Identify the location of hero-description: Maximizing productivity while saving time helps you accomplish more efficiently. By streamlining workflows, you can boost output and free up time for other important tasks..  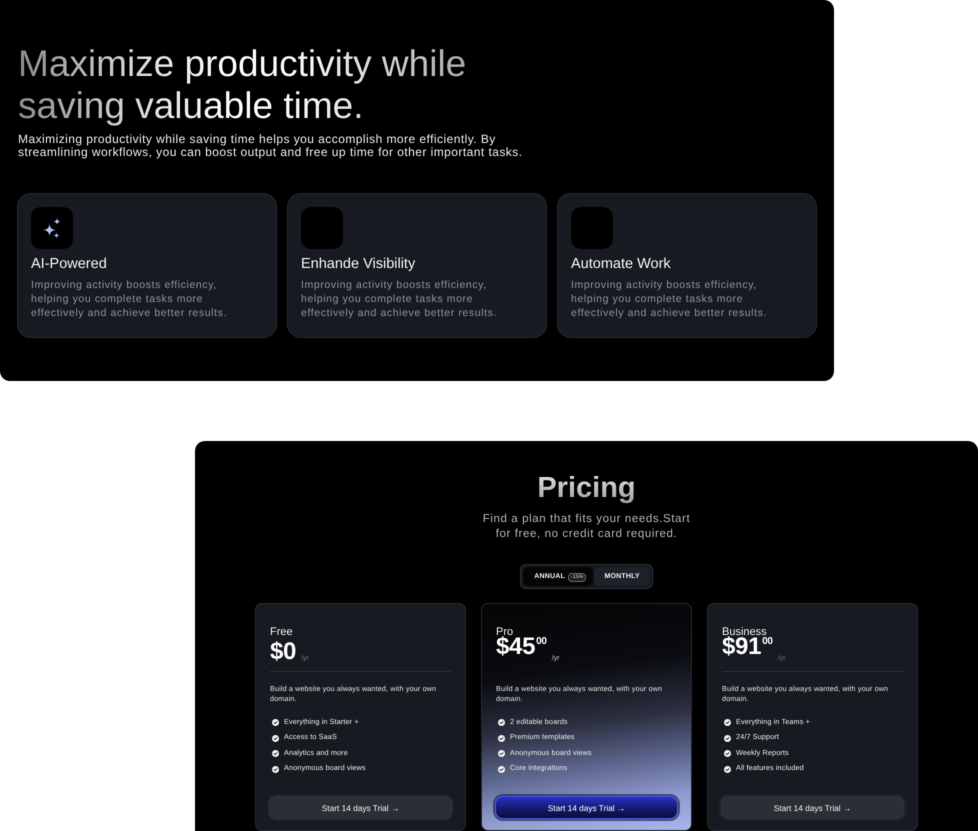
(271, 146).